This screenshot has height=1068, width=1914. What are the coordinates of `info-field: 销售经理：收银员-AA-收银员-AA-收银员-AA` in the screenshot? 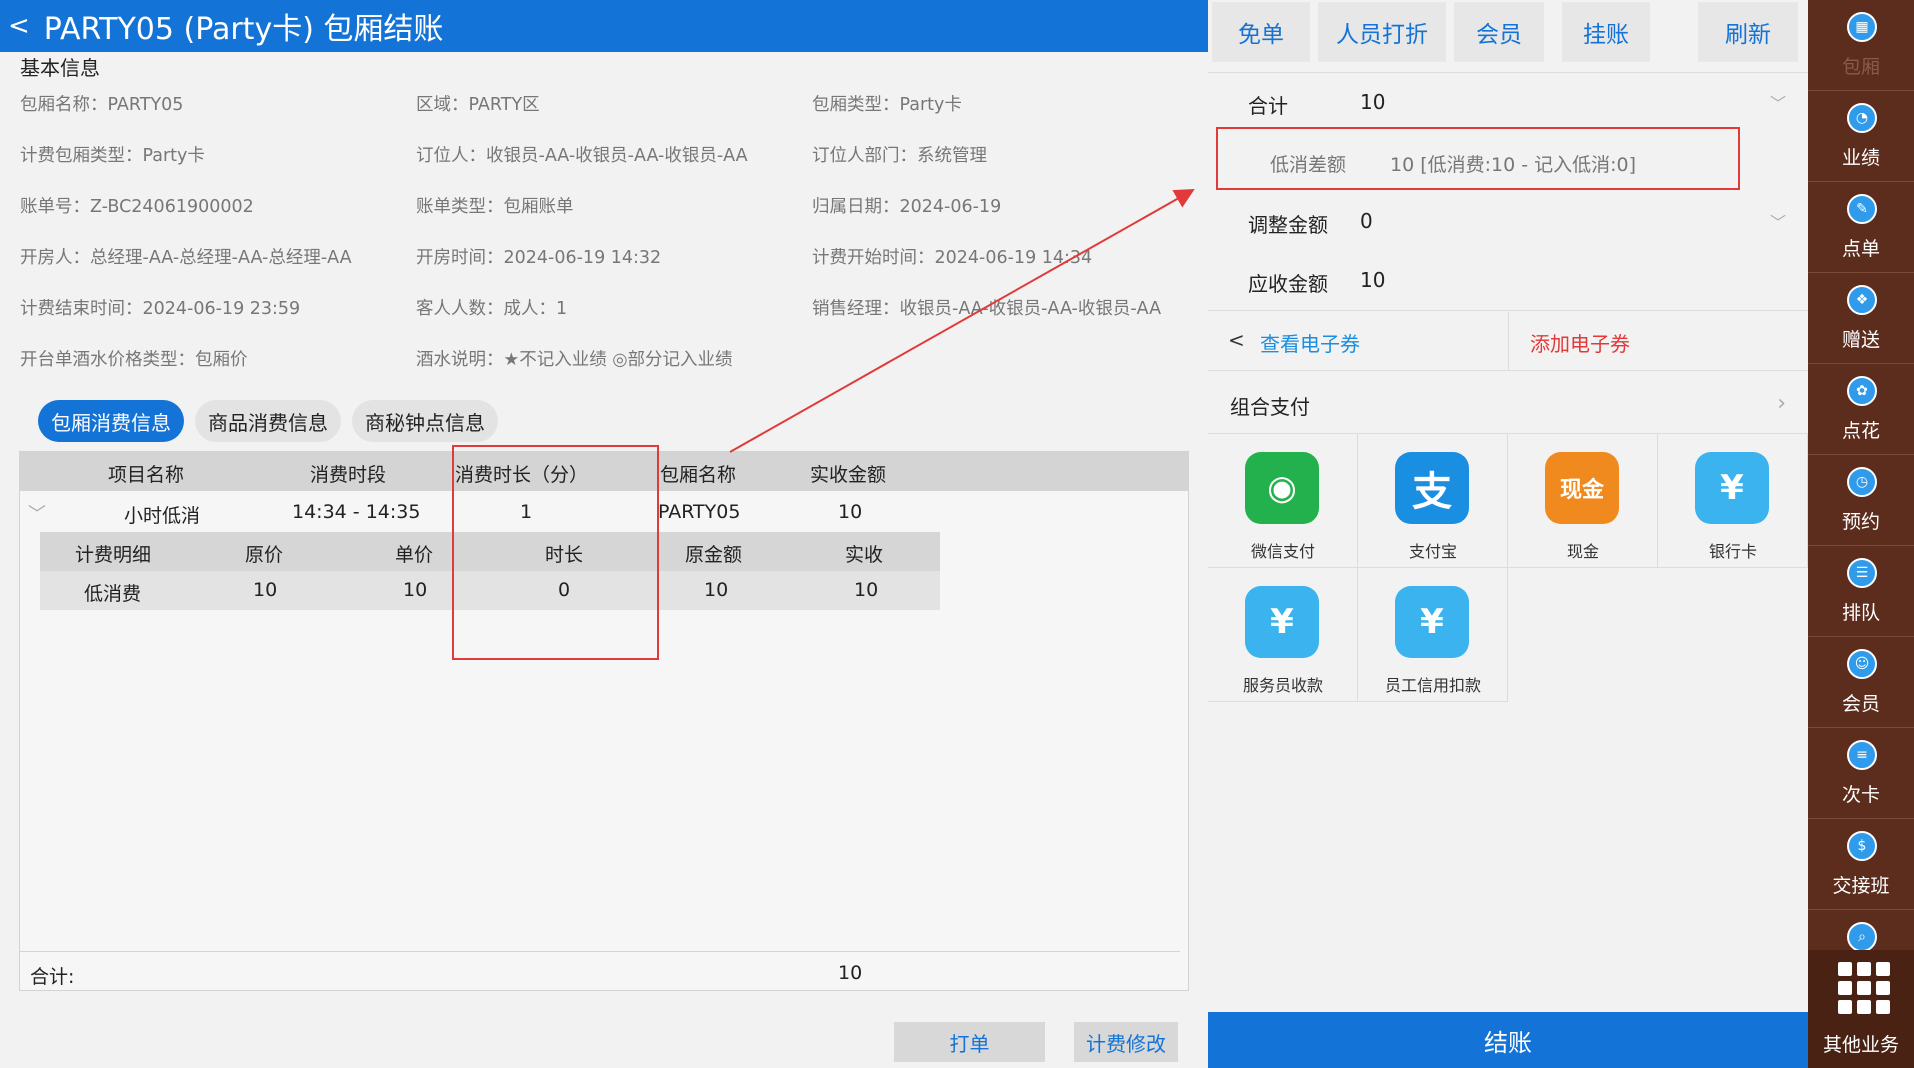 It's located at (987, 309).